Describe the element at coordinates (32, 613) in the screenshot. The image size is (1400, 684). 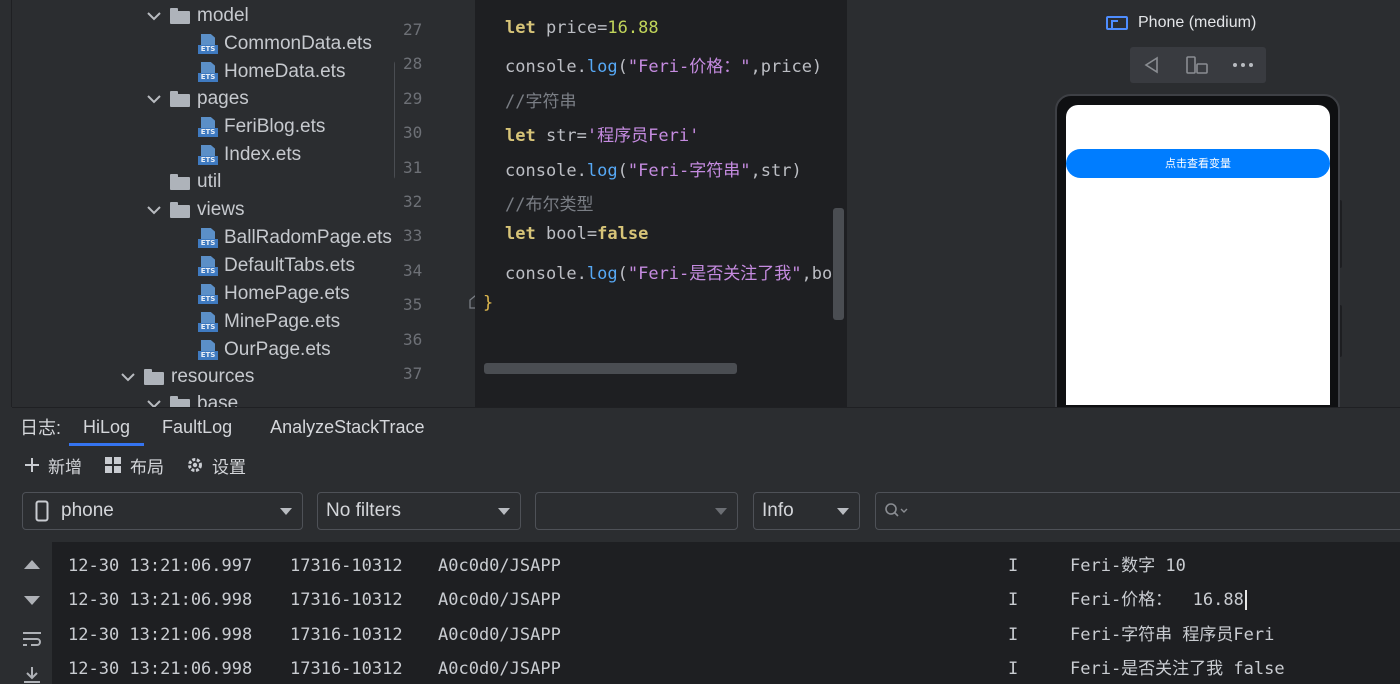
I see `log-side-toolbar` at that location.